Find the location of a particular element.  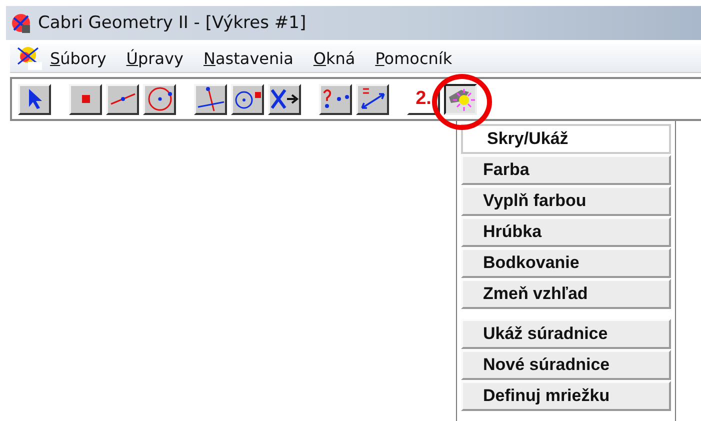

point-icon is located at coordinates (86, 99).